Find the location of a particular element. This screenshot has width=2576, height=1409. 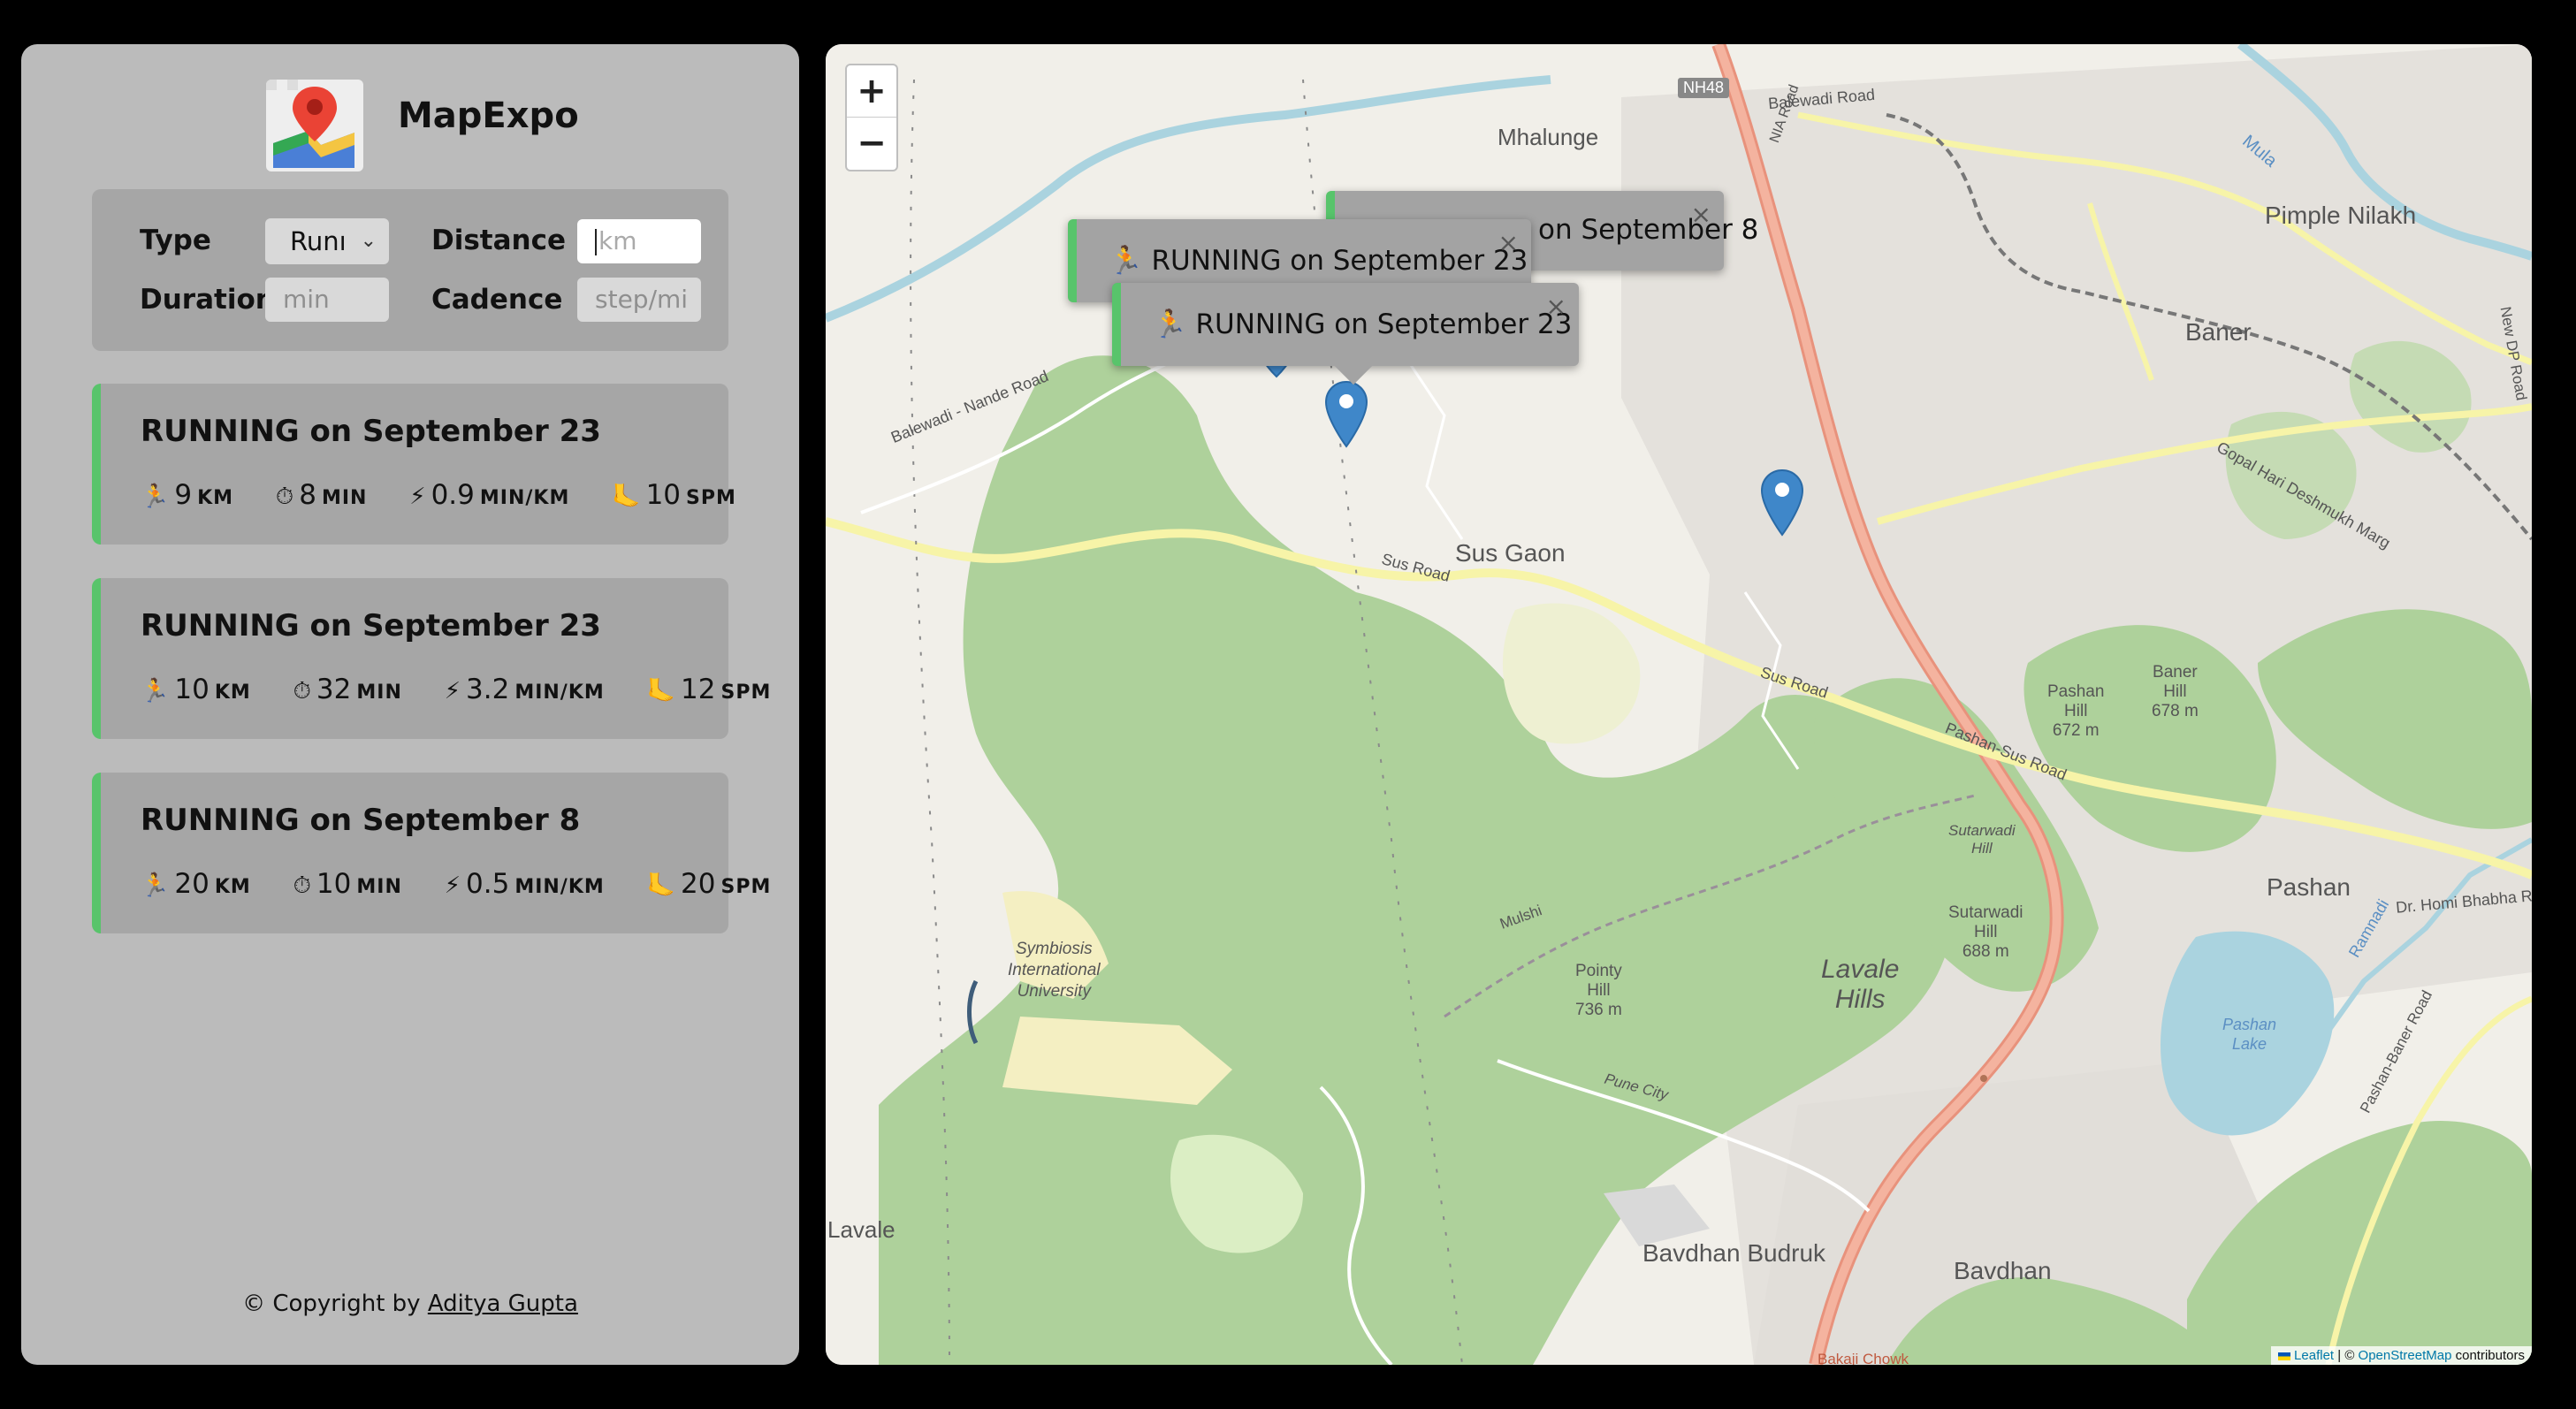

distance-value: 9 is located at coordinates (183, 495).